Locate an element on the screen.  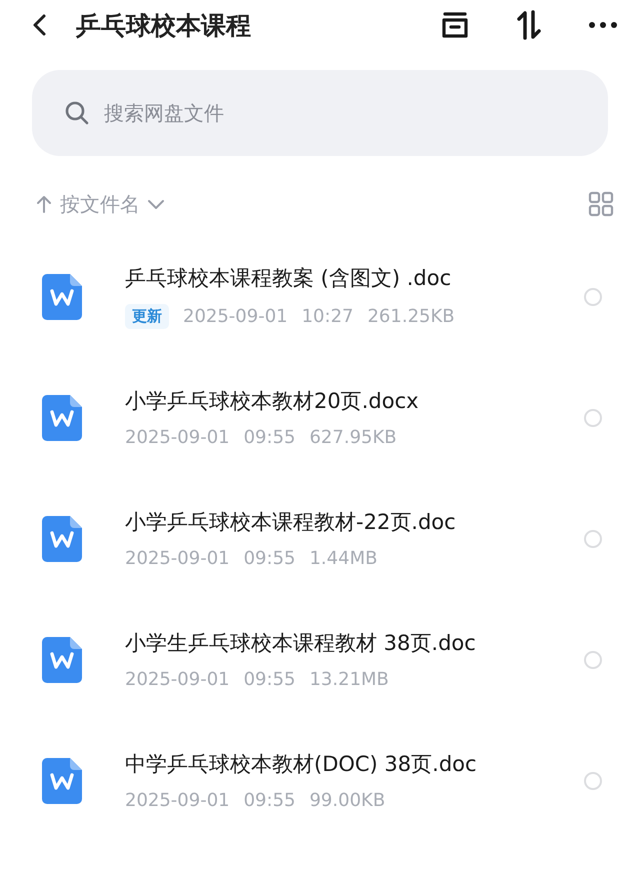
search-field: 搜索网盘文件 is located at coordinates (339, 113).